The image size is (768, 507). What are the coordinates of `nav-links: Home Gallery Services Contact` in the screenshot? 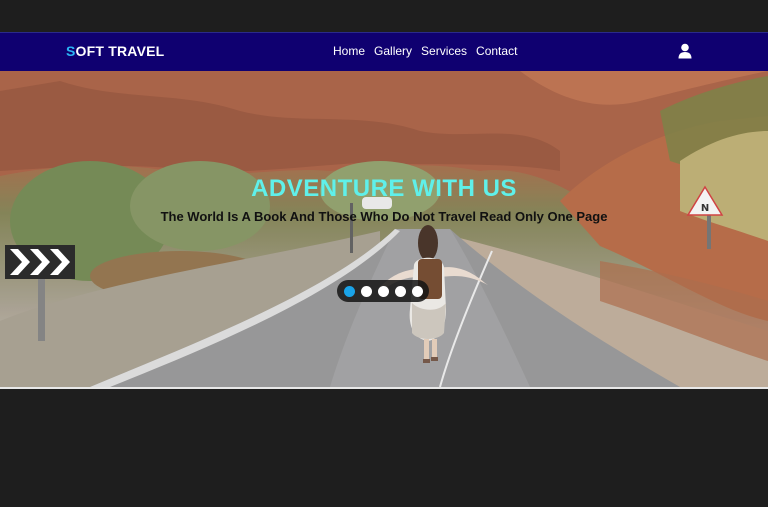 It's located at (425, 51).